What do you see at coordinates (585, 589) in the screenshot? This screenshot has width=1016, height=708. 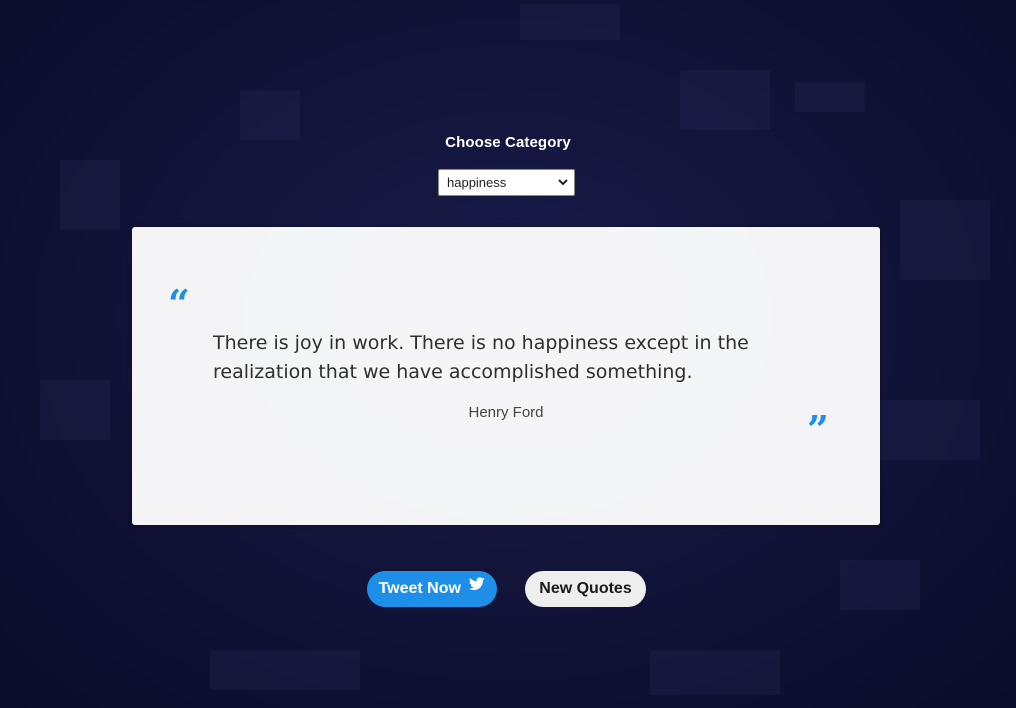 I see `new-quotes-button: New Quotes` at bounding box center [585, 589].